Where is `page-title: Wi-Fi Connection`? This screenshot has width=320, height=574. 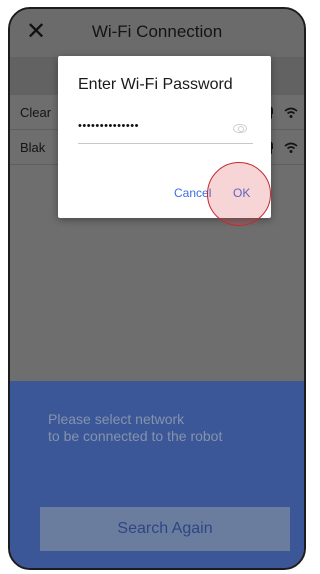
page-title: Wi-Fi Connection is located at coordinates (157, 31).